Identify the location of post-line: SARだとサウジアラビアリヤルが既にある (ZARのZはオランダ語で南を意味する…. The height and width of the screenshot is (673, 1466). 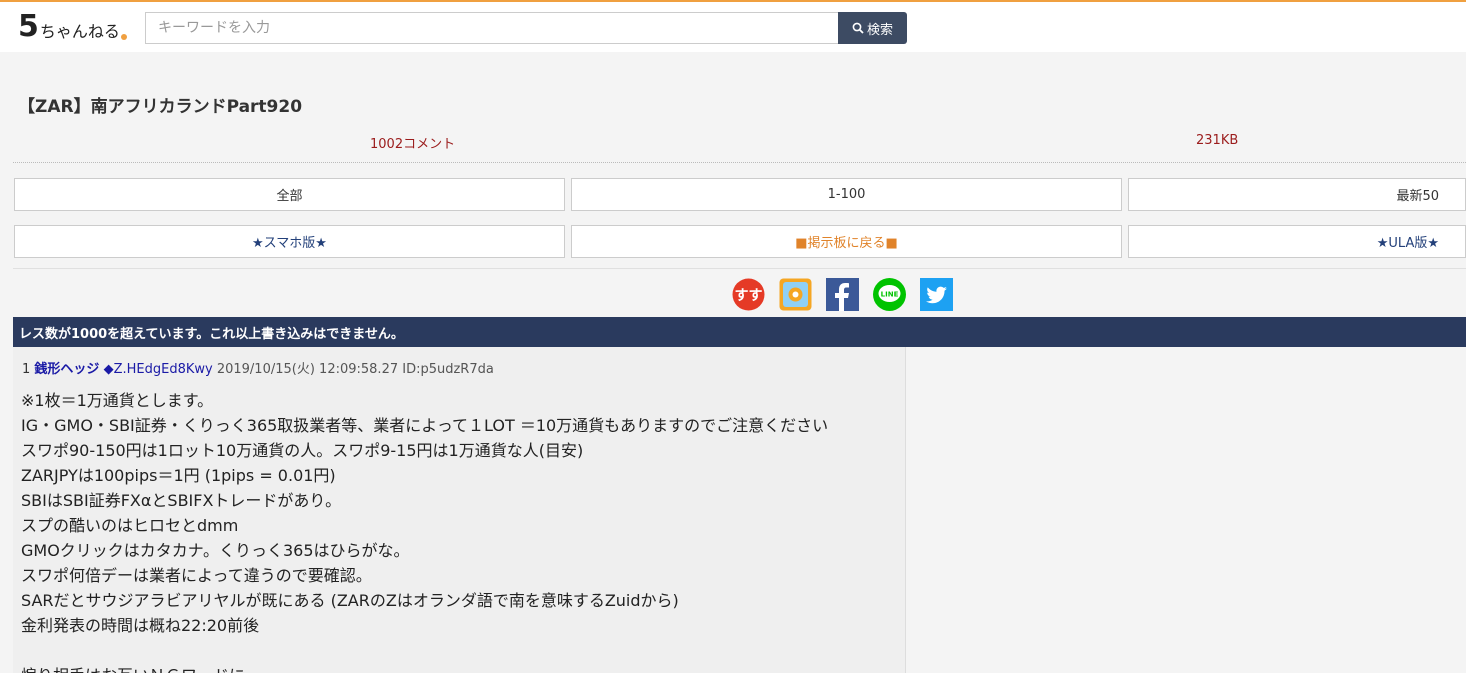
(350, 600).